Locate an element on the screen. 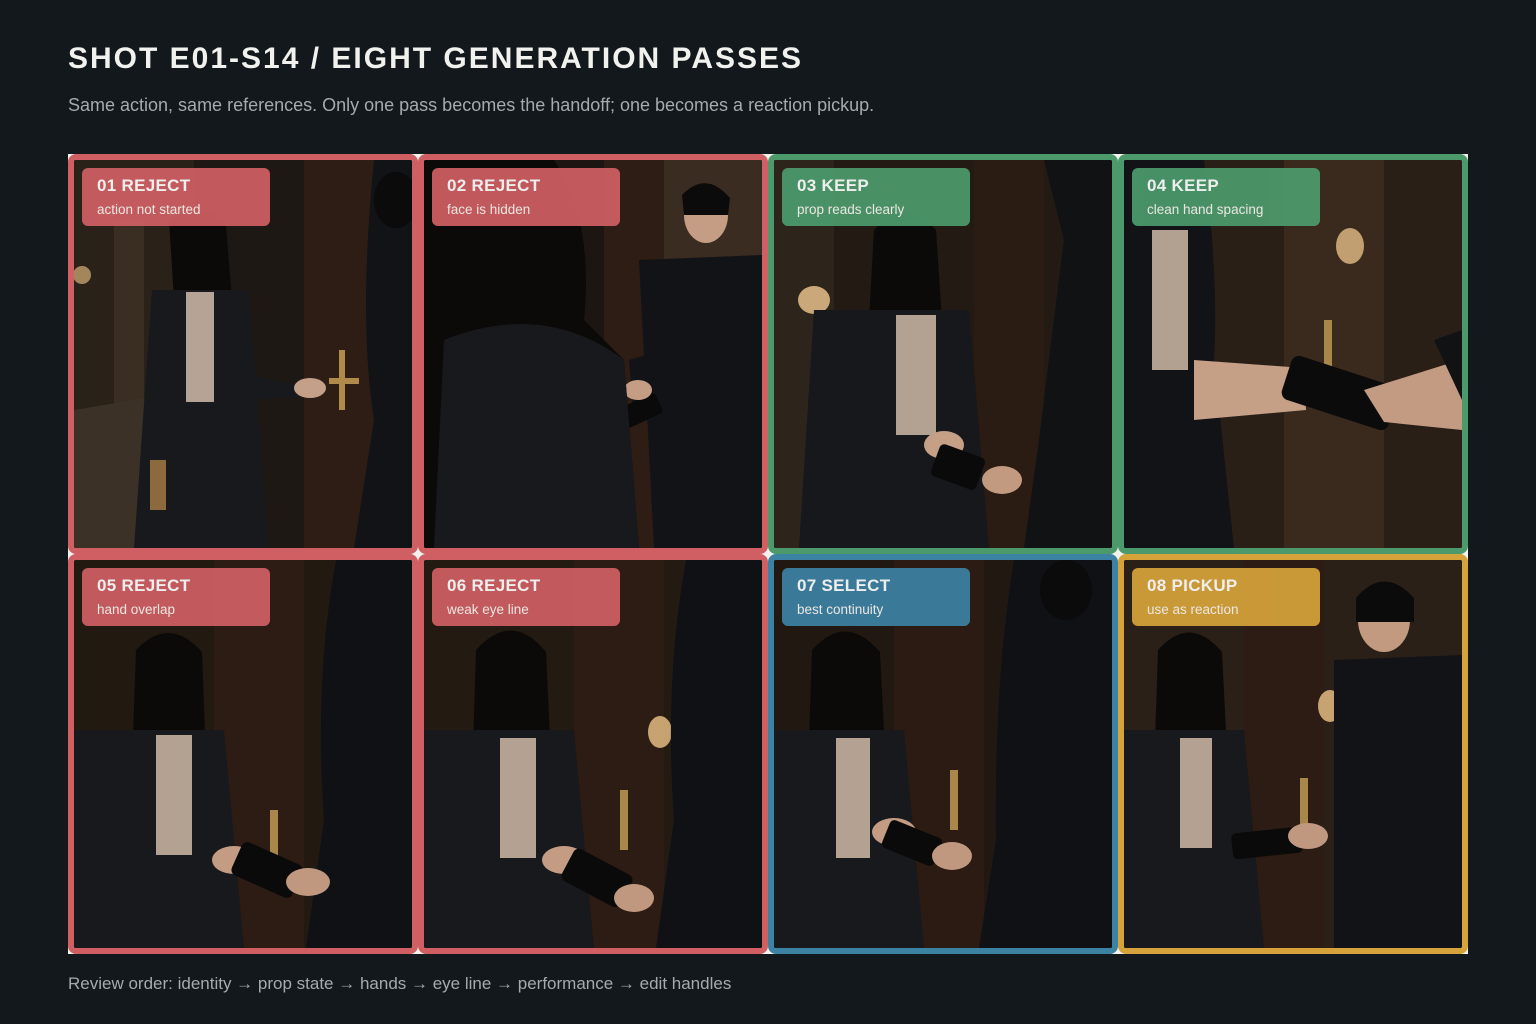 The image size is (1536, 1024). pass-label: 06 REJECT is located at coordinates (494, 585).